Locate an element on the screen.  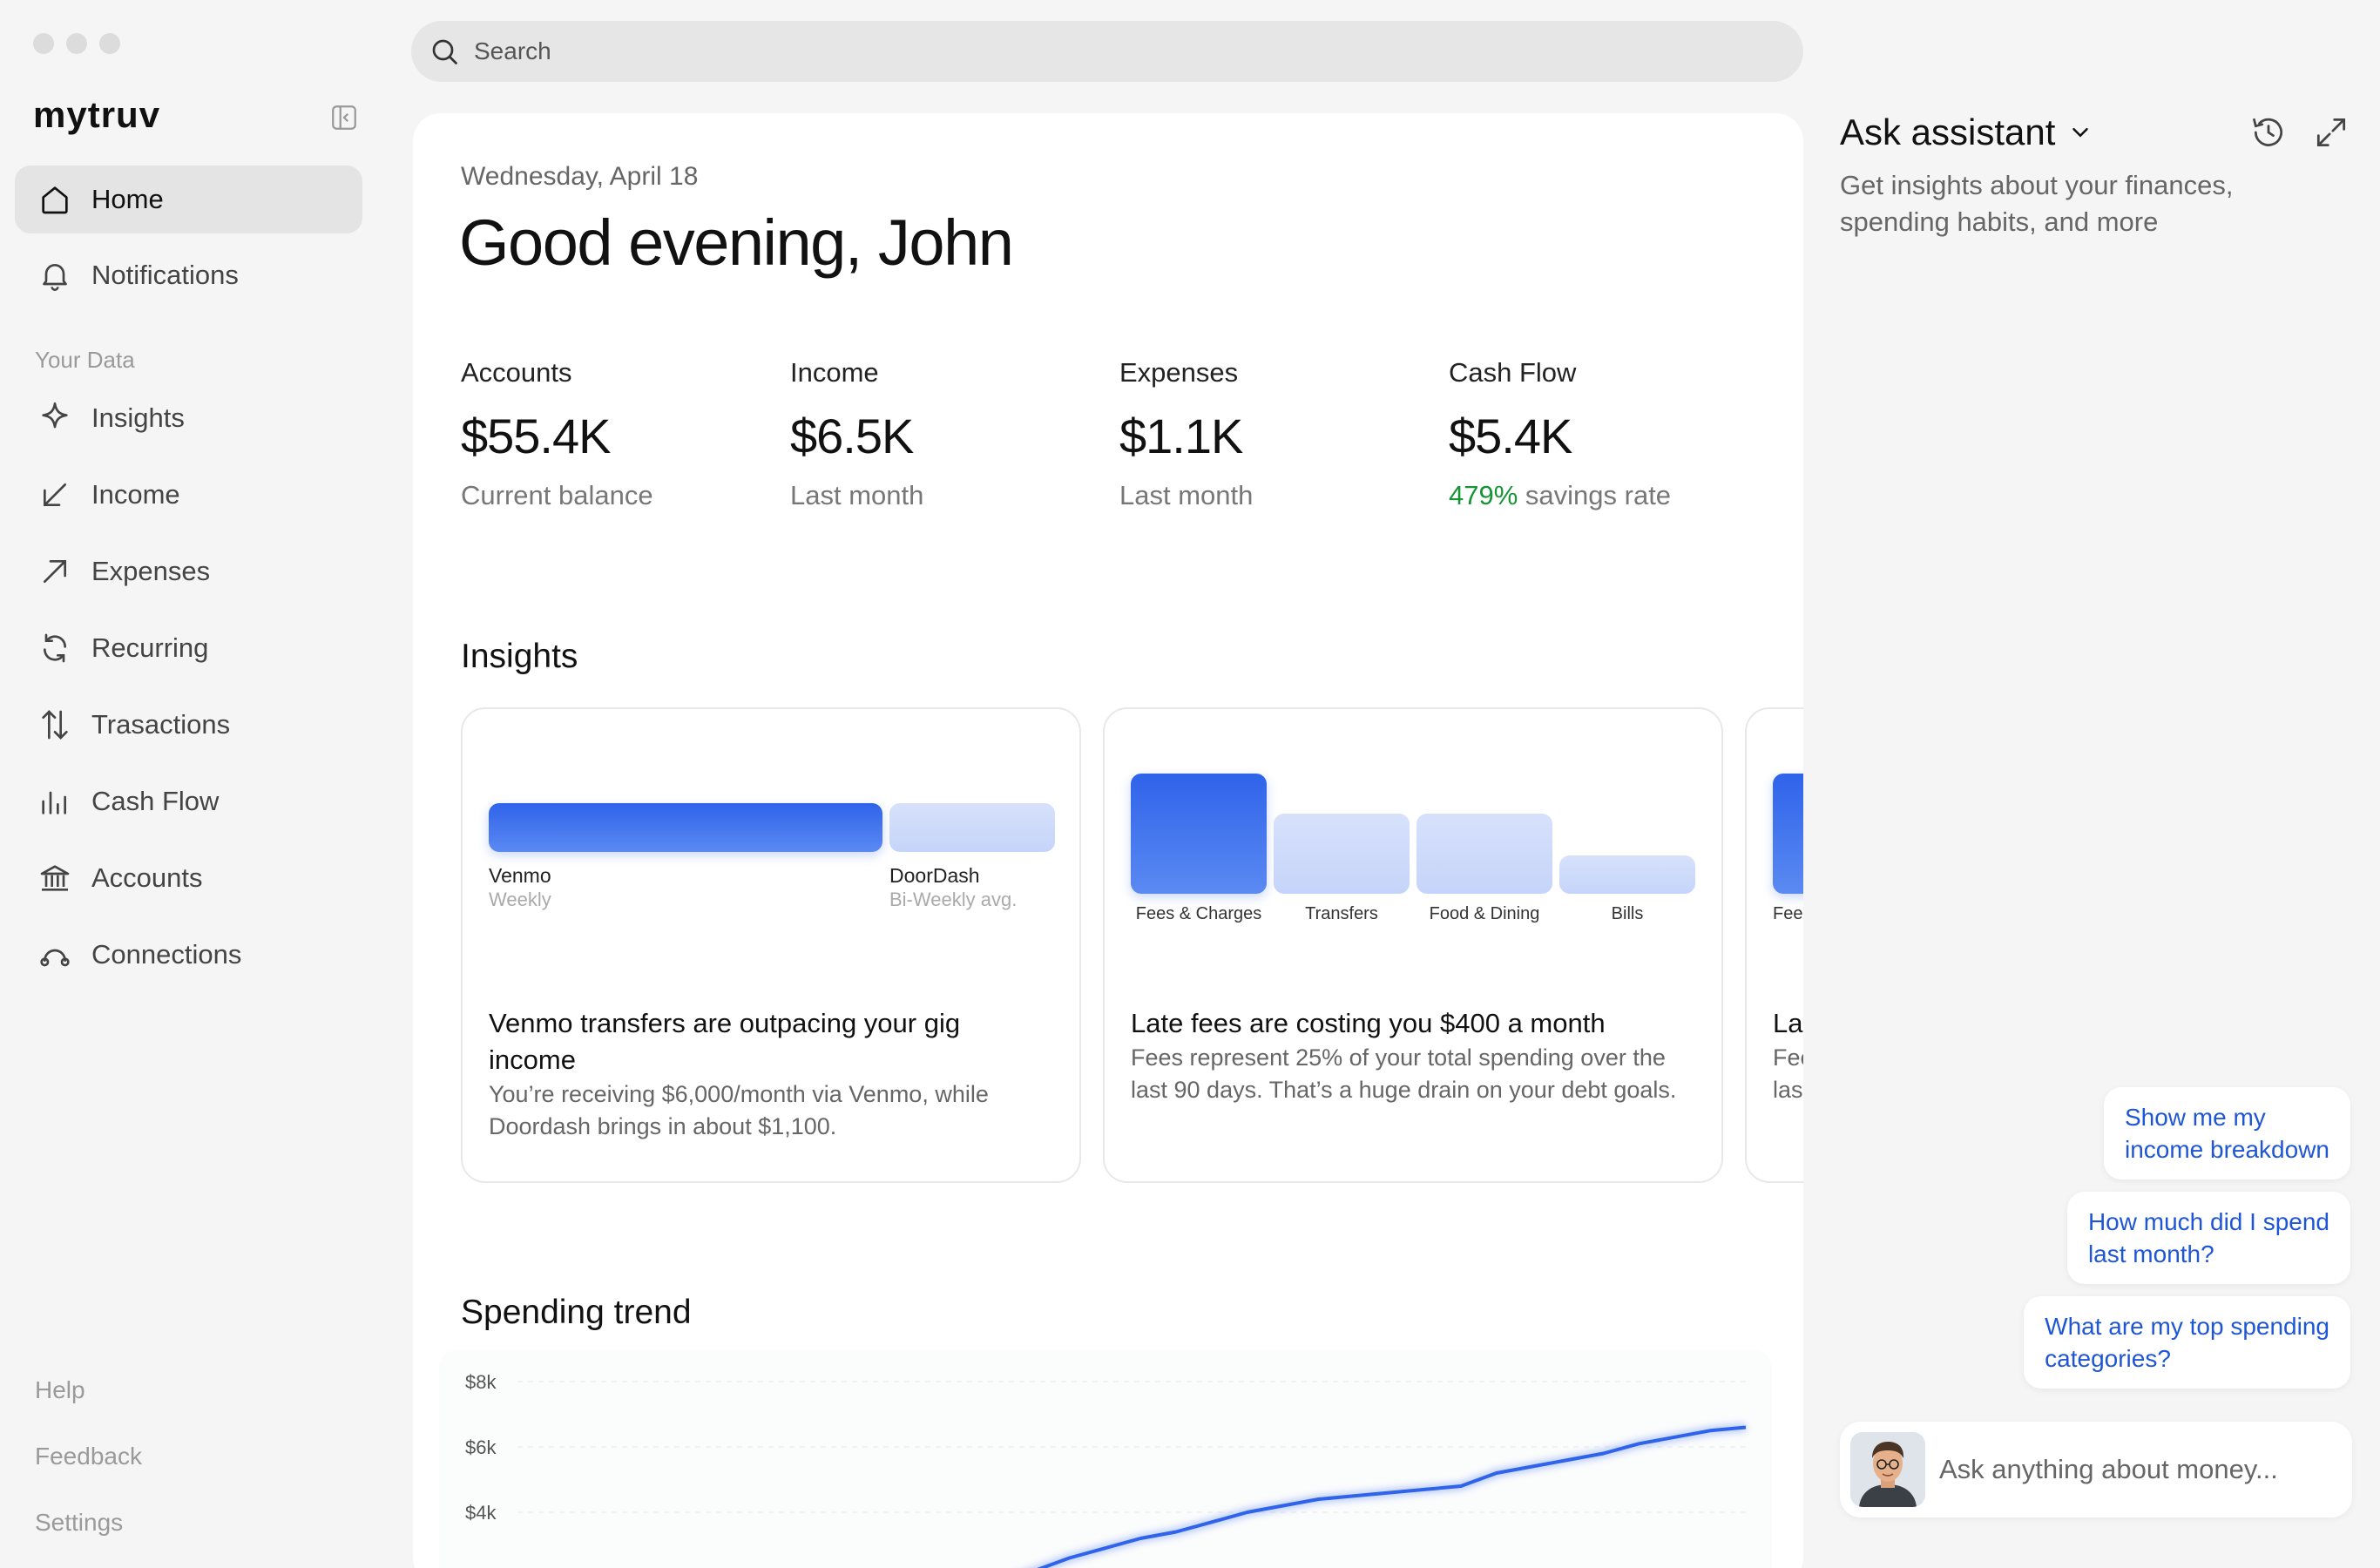
history-icon is located at coordinates (2268, 132).